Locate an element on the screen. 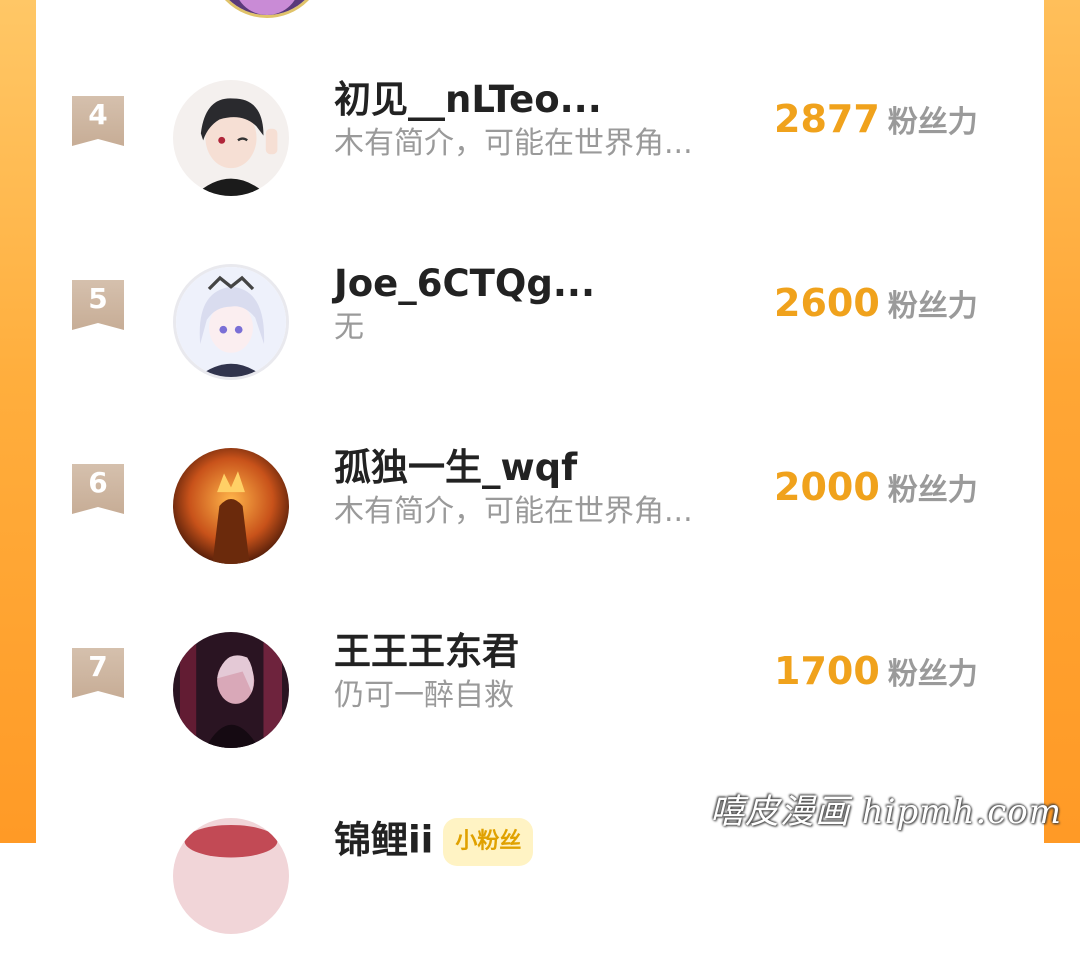  list-item: 7 王王王东君 仍可一醉自救 1700 粉丝力 is located at coordinates (540, 706).